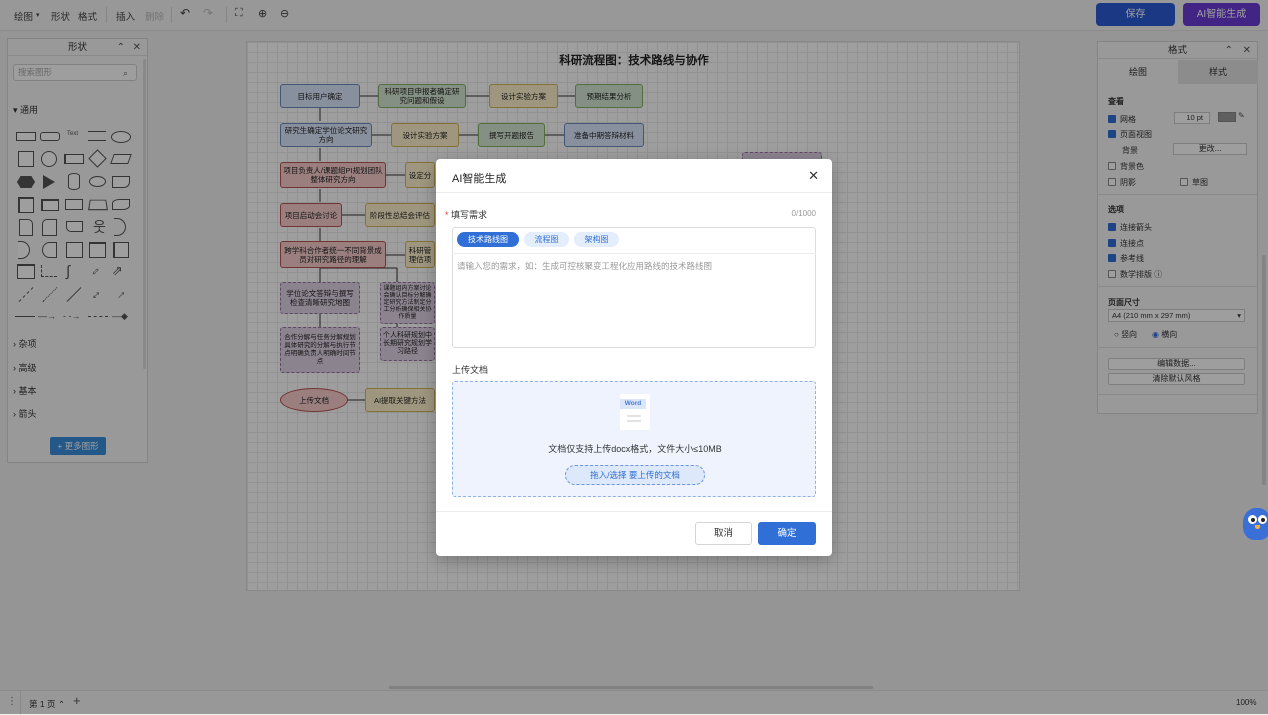 Image resolution: width=1268 pixels, height=715 pixels. Describe the element at coordinates (787, 533) in the screenshot. I see `confirm-button: 确定` at that location.